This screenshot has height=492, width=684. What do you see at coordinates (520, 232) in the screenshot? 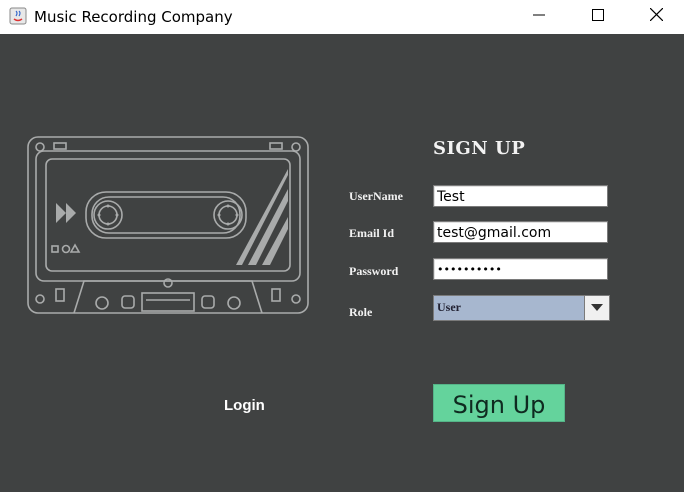
I see `email-input: test@gmail.com` at bounding box center [520, 232].